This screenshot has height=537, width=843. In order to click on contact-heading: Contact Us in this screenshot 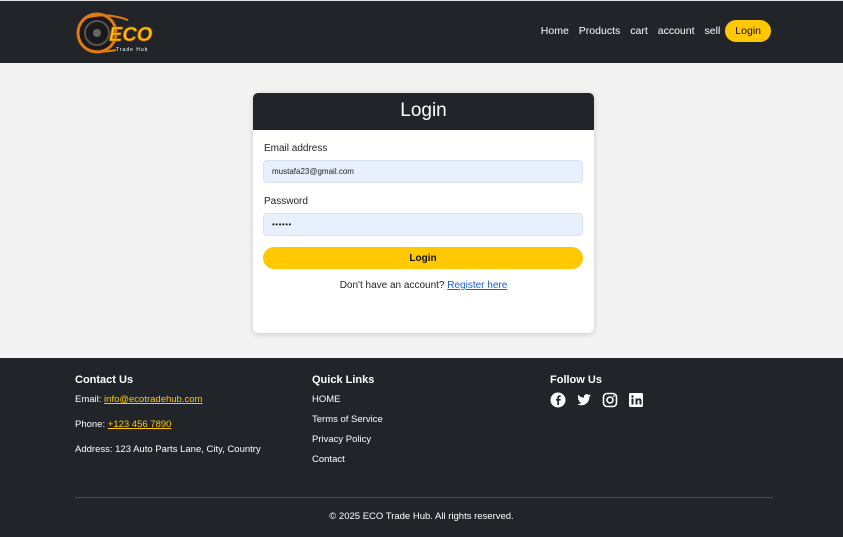, I will do `click(104, 380)`.